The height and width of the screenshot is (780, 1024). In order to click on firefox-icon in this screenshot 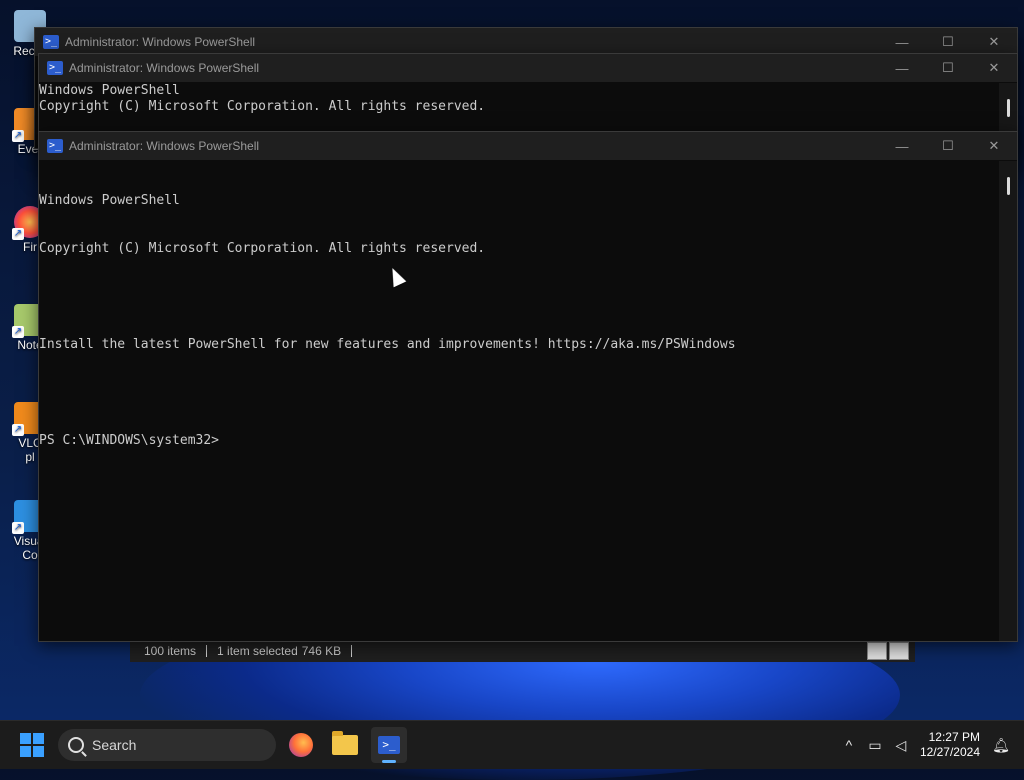, I will do `click(301, 745)`.